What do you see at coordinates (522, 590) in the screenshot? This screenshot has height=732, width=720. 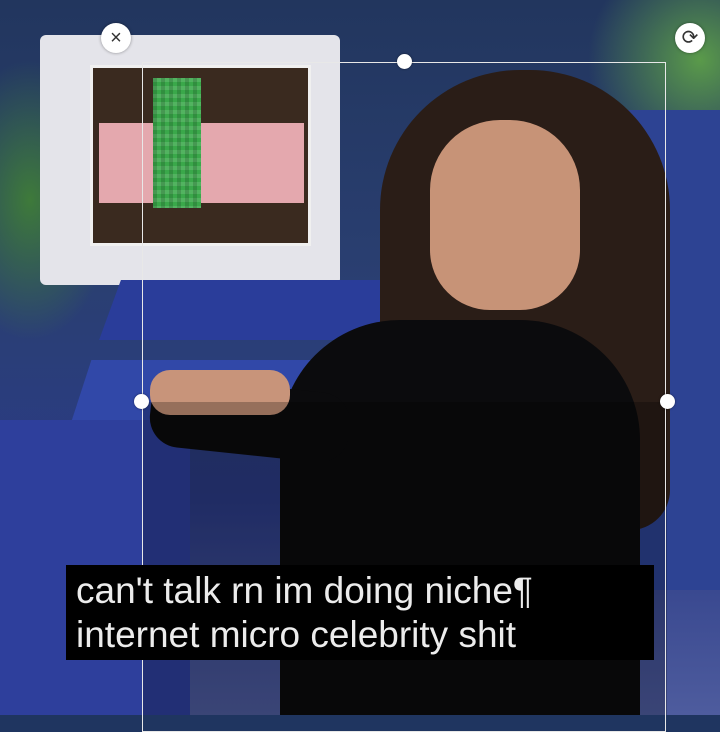 I see `pilcrow-mark: ¶` at bounding box center [522, 590].